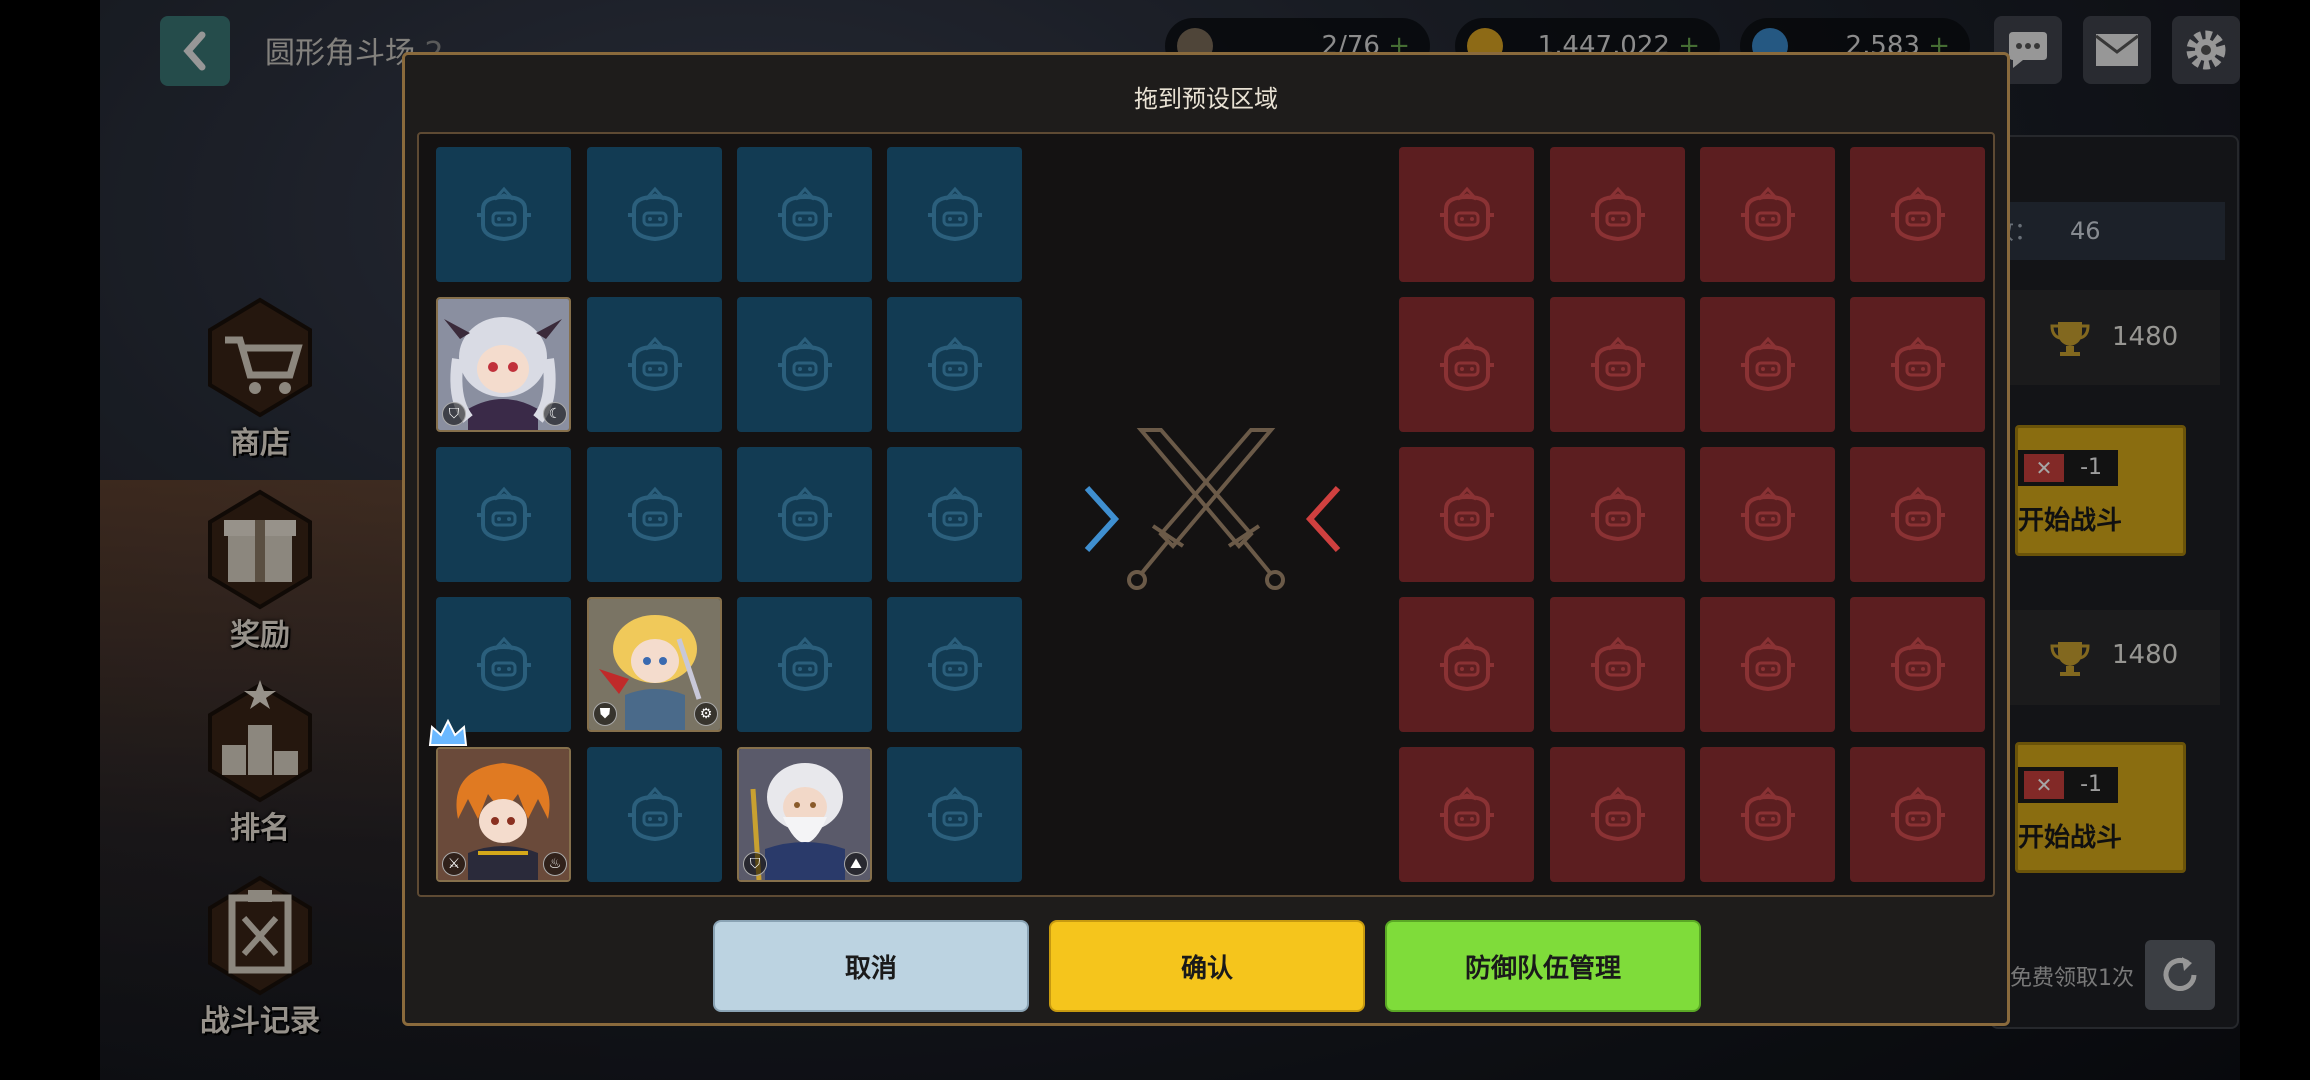 The width and height of the screenshot is (2310, 1080). Describe the element at coordinates (448, 732) in the screenshot. I see `crown-icon` at that location.